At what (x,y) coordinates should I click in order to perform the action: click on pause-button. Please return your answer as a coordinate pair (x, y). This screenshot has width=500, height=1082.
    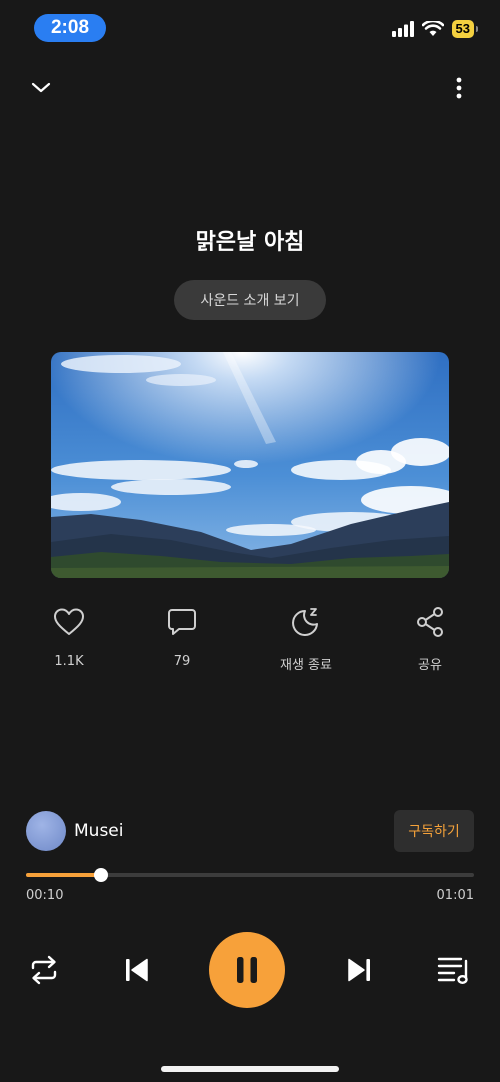
    Looking at the image, I should click on (247, 970).